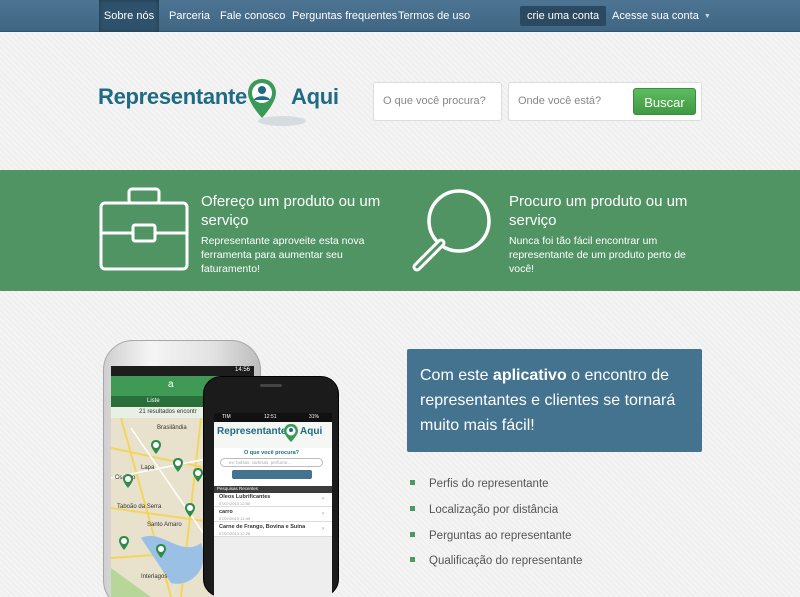 Image resolution: width=800 pixels, height=597 pixels. What do you see at coordinates (437, 101) in the screenshot?
I see `search-what-input: O que você procura?` at bounding box center [437, 101].